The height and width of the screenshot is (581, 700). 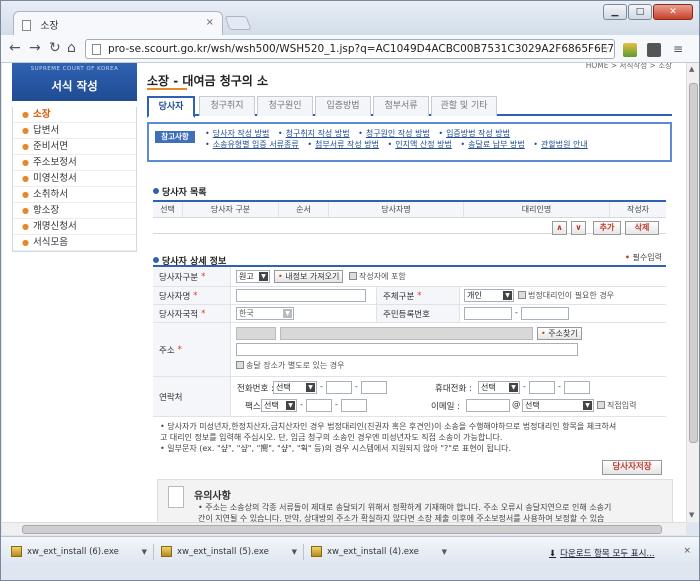 What do you see at coordinates (319, 405) in the screenshot?
I see `fax-mid-input` at bounding box center [319, 405].